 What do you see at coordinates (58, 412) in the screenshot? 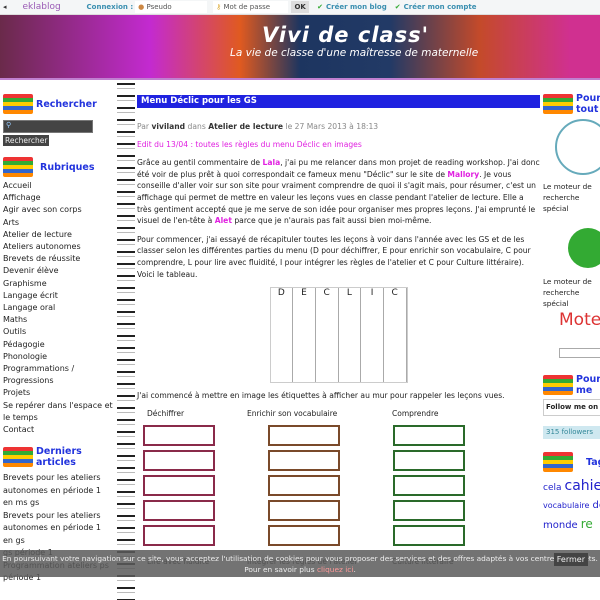
I see `rubrique-link: Se repérer dans l'espace et le temps` at bounding box center [58, 412].